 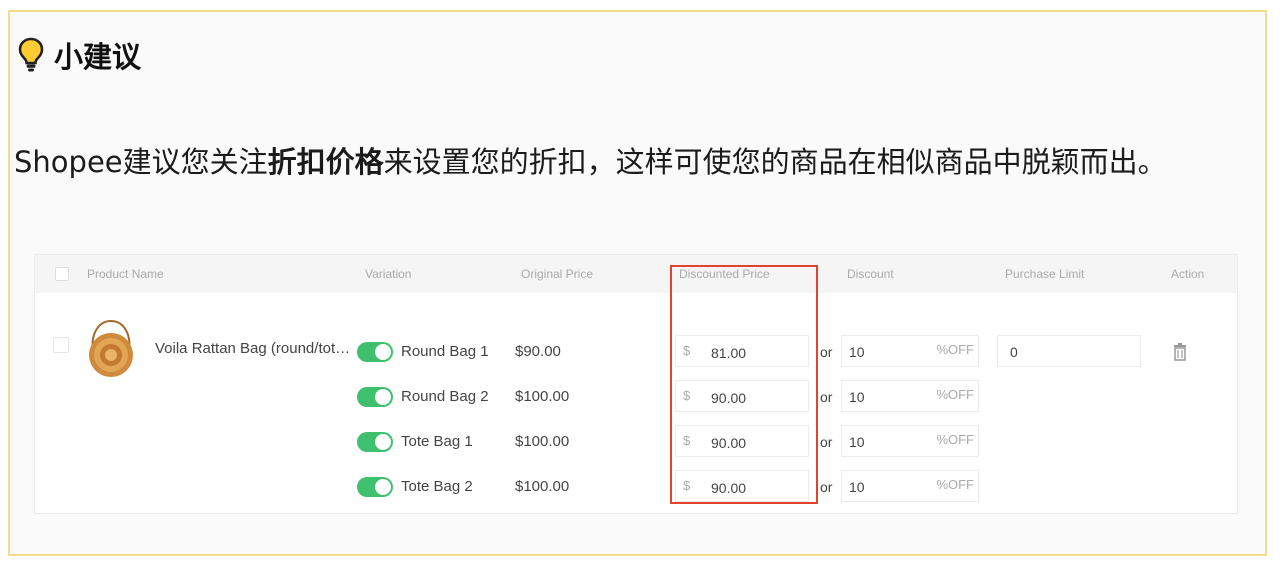 I want to click on tip-text-after: 来设置您的折扣，这样可使您的商品在相似商品中脱颖而出。, so click(x=775, y=162).